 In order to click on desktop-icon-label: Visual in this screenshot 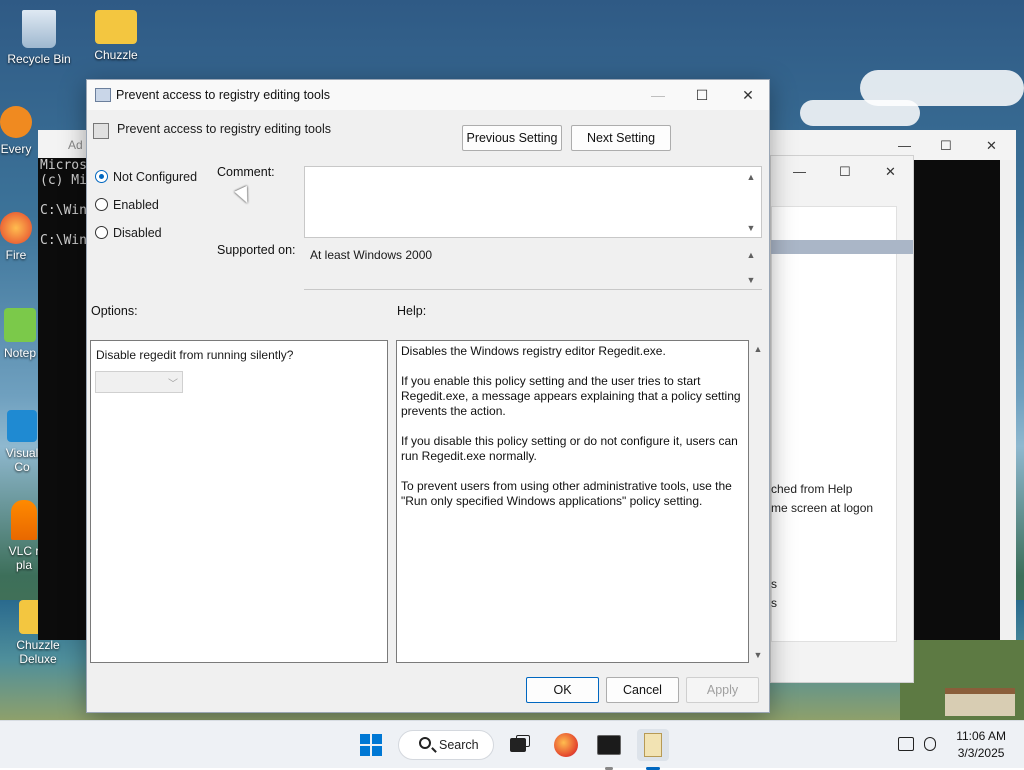, I will do `click(22, 453)`.